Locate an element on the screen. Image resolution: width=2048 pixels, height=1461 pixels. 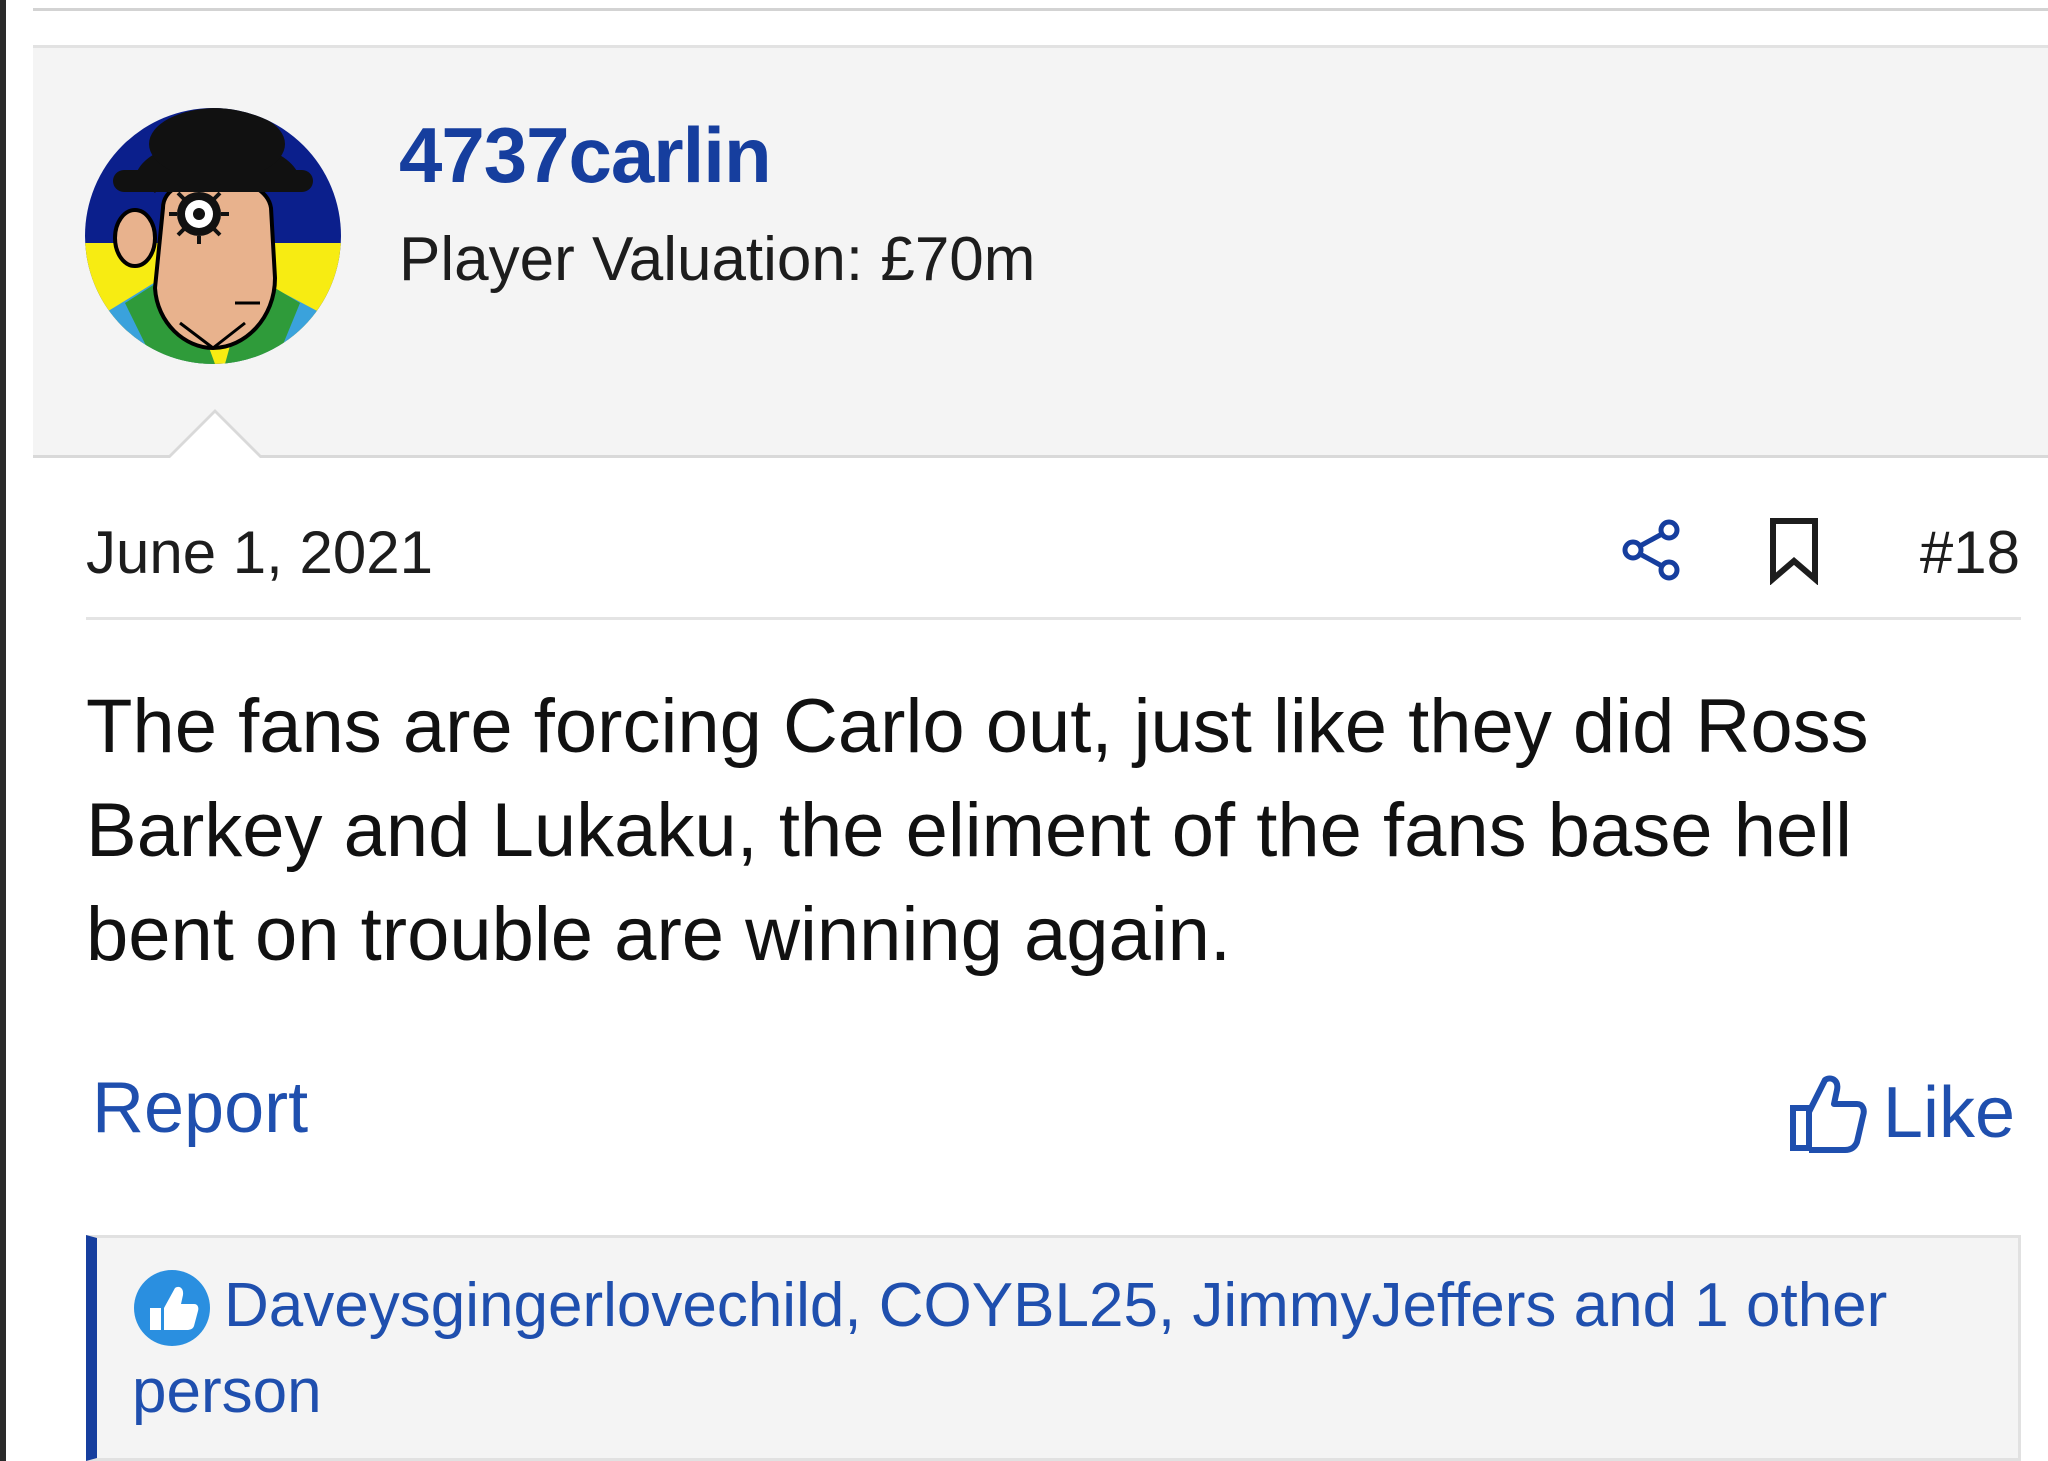
avatar-image is located at coordinates (213, 236).